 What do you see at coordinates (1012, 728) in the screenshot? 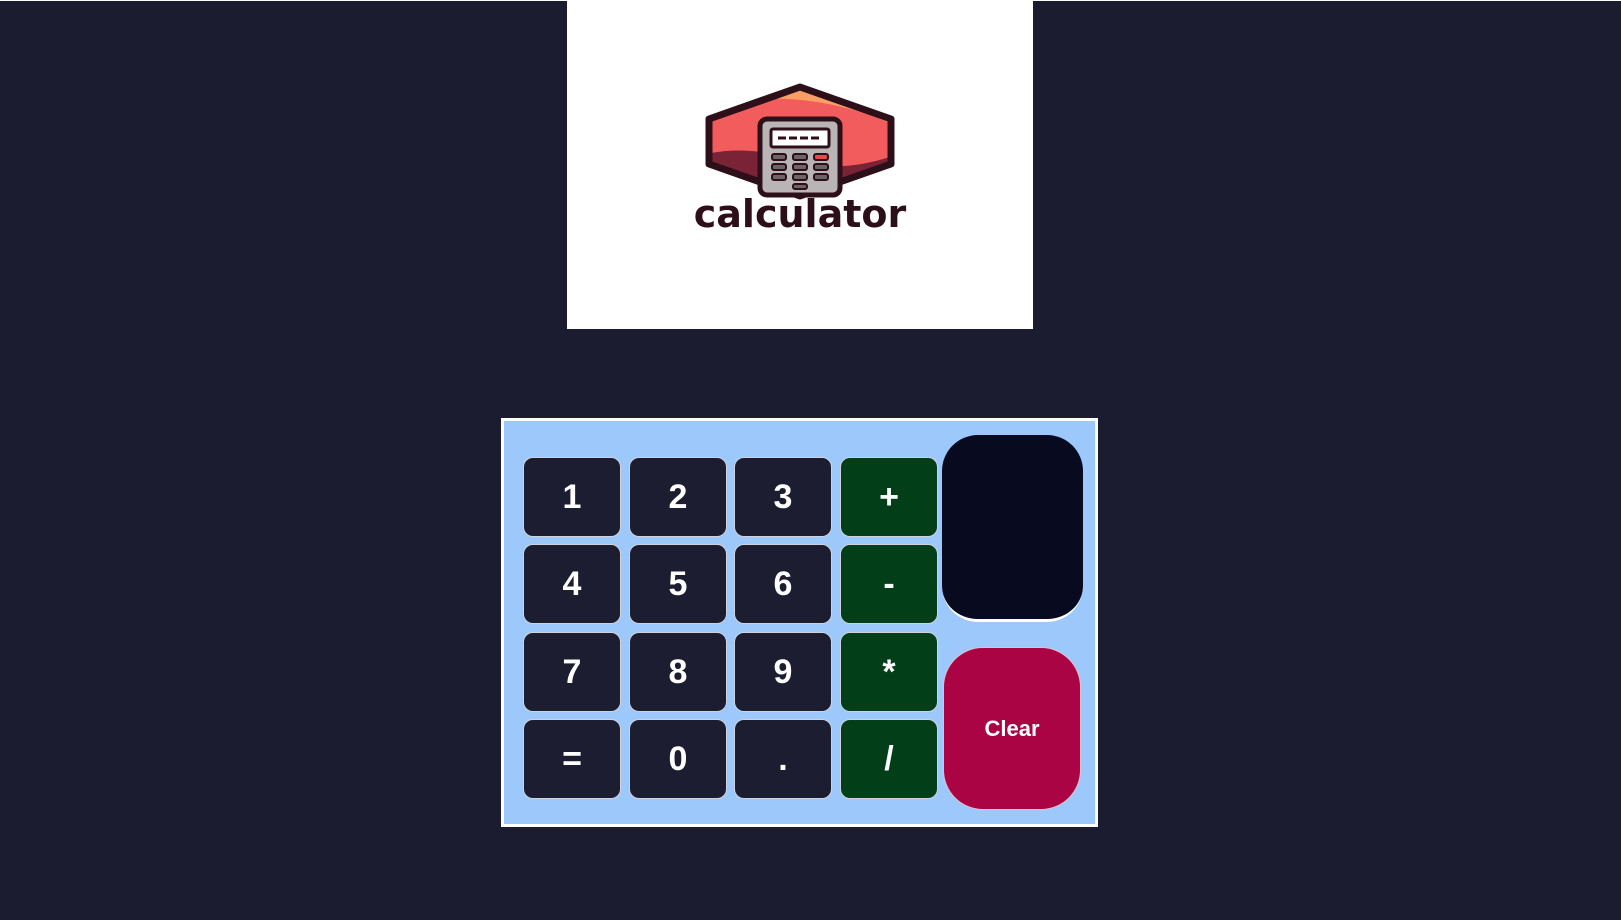
I see `clear-button: Clear` at bounding box center [1012, 728].